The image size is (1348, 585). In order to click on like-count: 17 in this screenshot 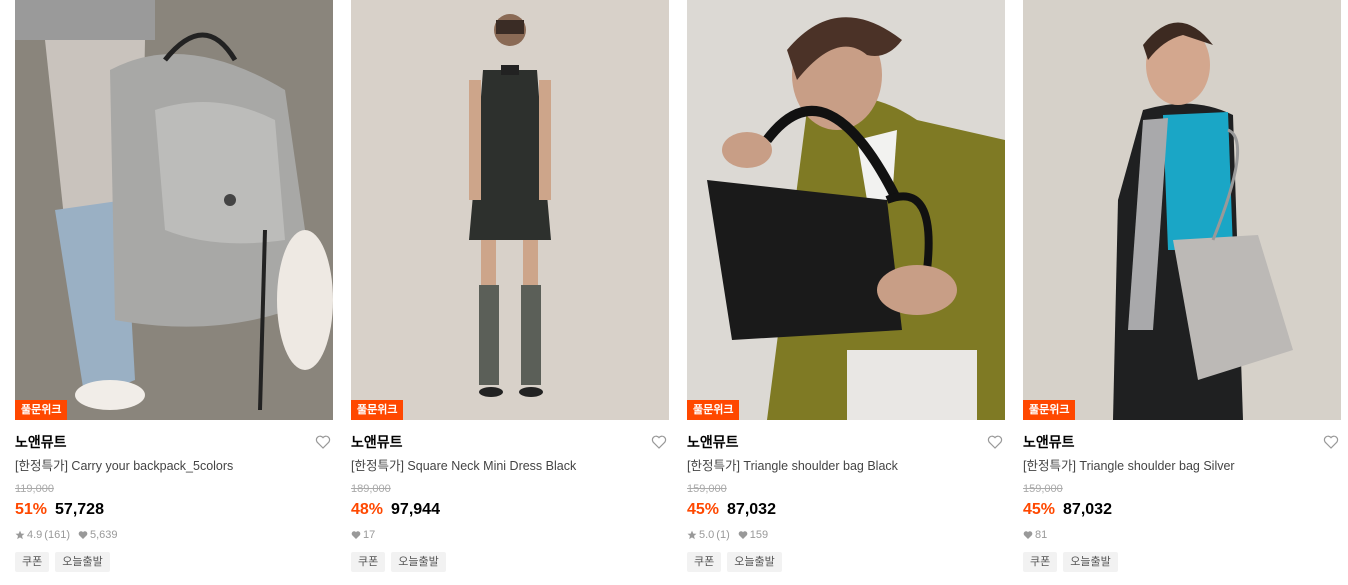, I will do `click(369, 535)`.